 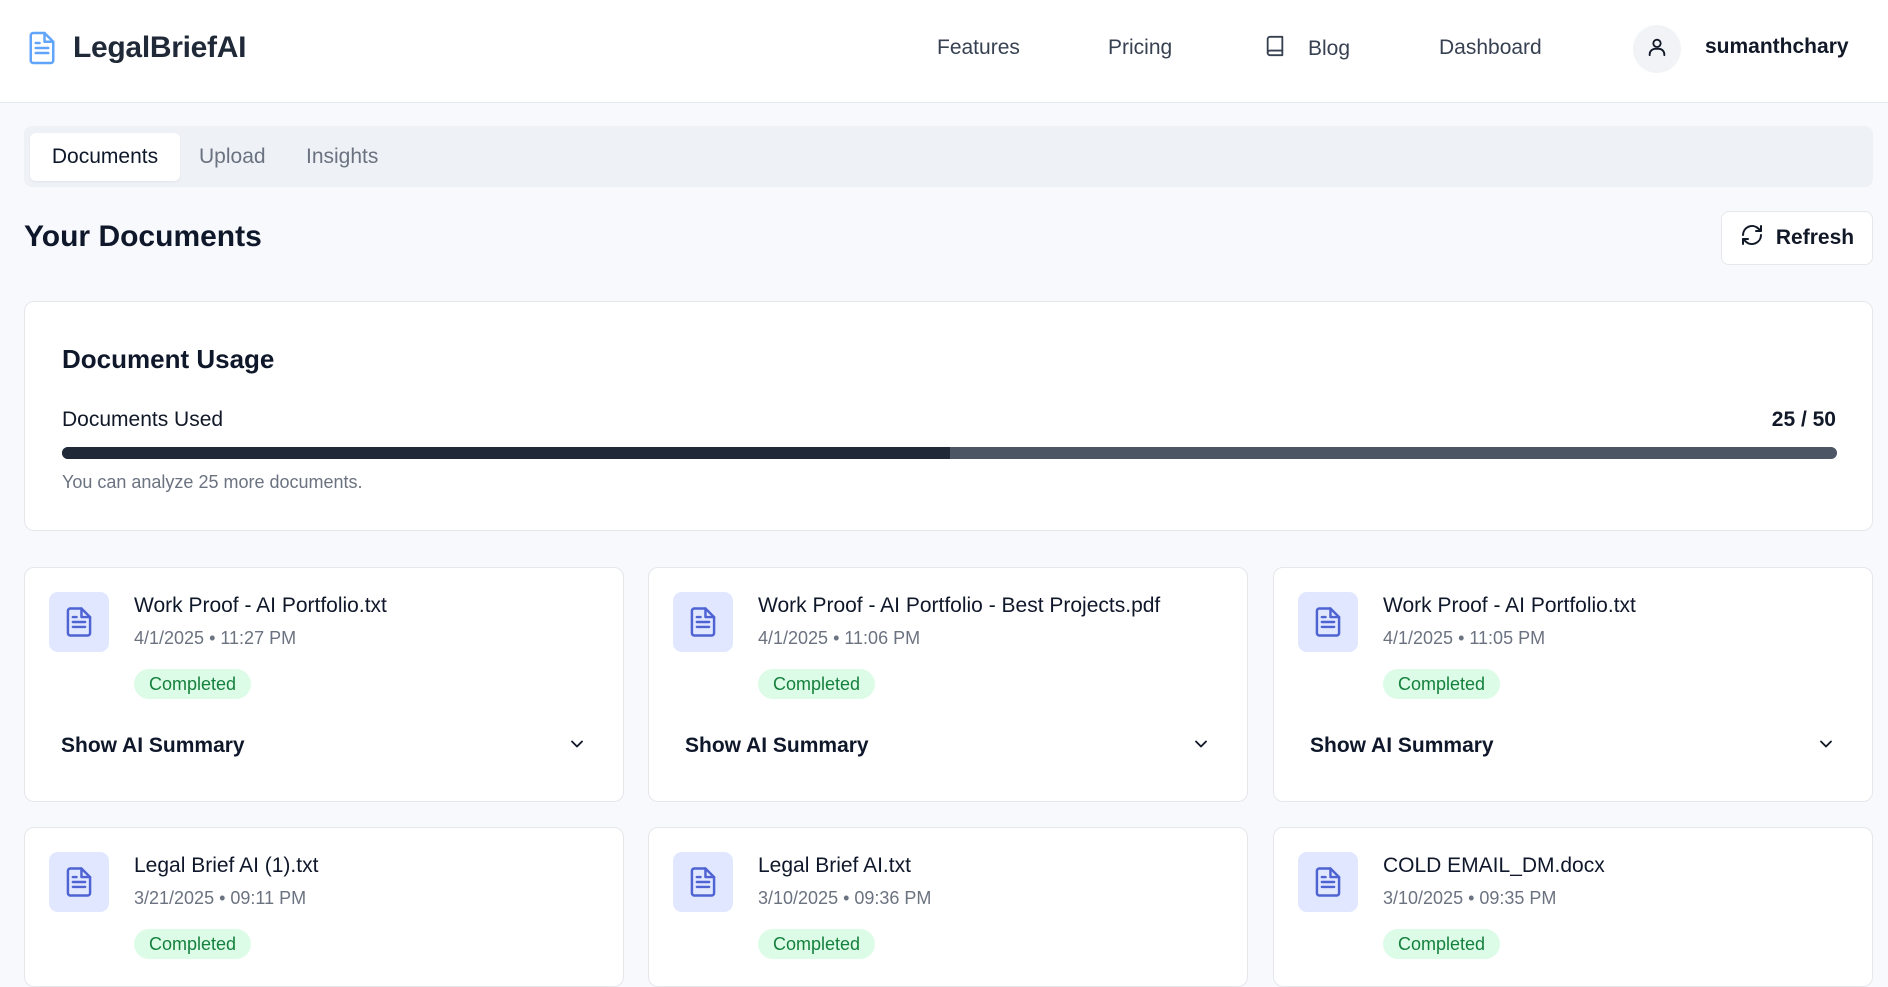 I want to click on usage-title: Document Usage, so click(x=168, y=359).